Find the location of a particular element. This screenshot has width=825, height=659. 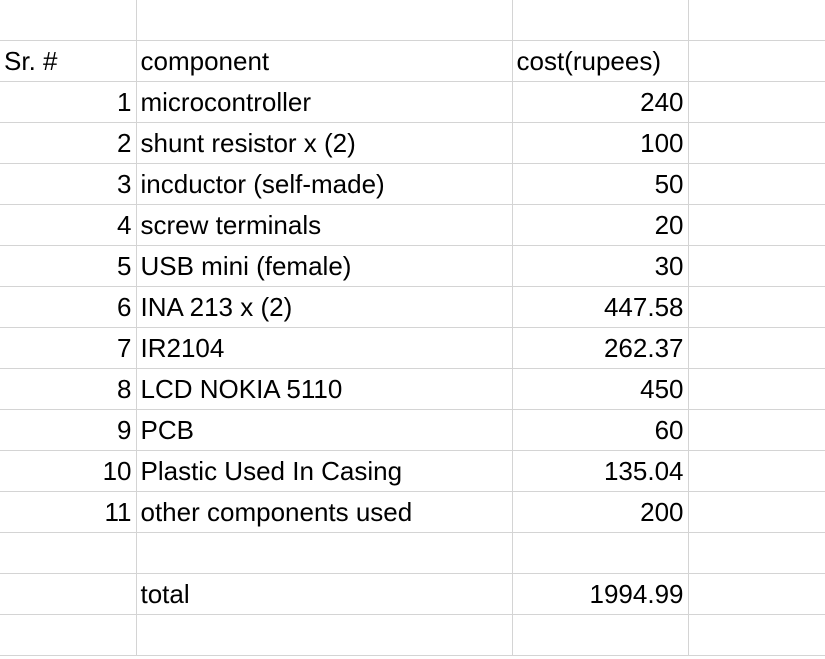

total-row: total 1994.99 is located at coordinates (412, 594).